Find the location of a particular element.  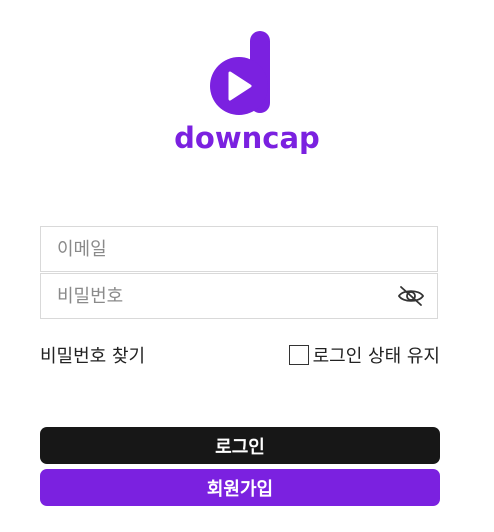

email-field-container is located at coordinates (239, 249).